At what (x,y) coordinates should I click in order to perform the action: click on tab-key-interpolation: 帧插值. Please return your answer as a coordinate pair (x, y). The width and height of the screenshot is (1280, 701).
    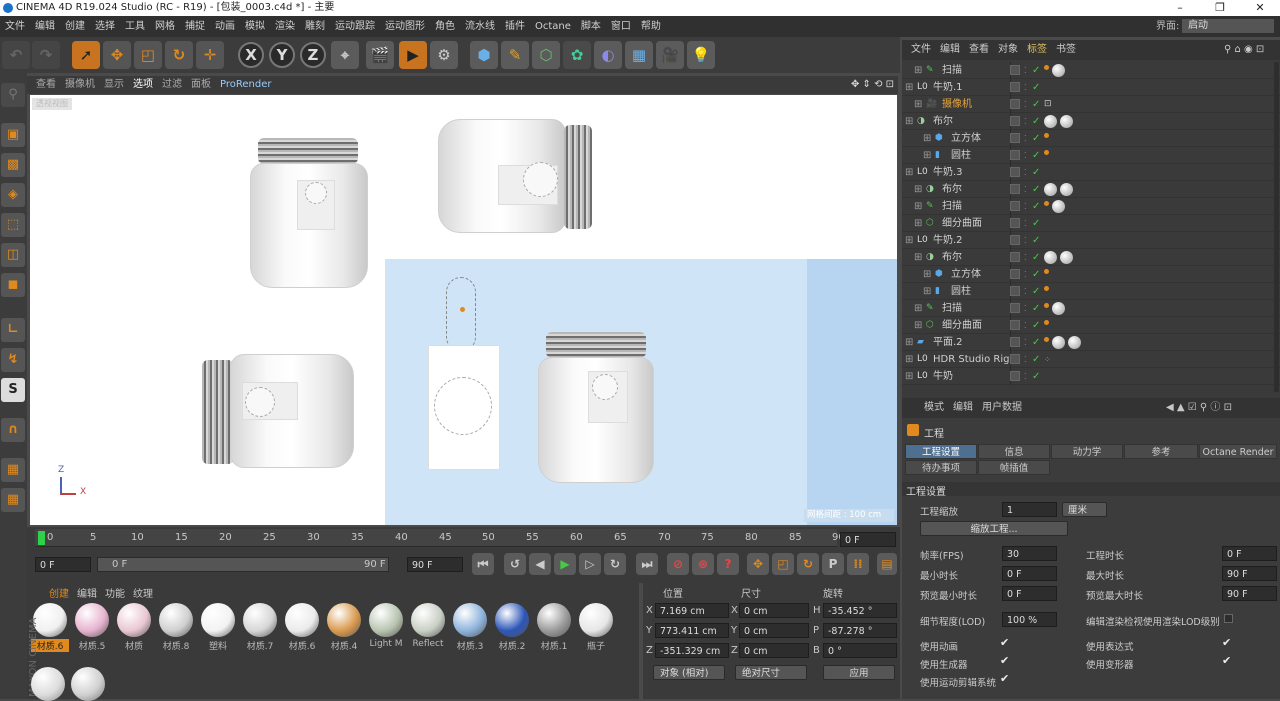
    Looking at the image, I should click on (1014, 467).